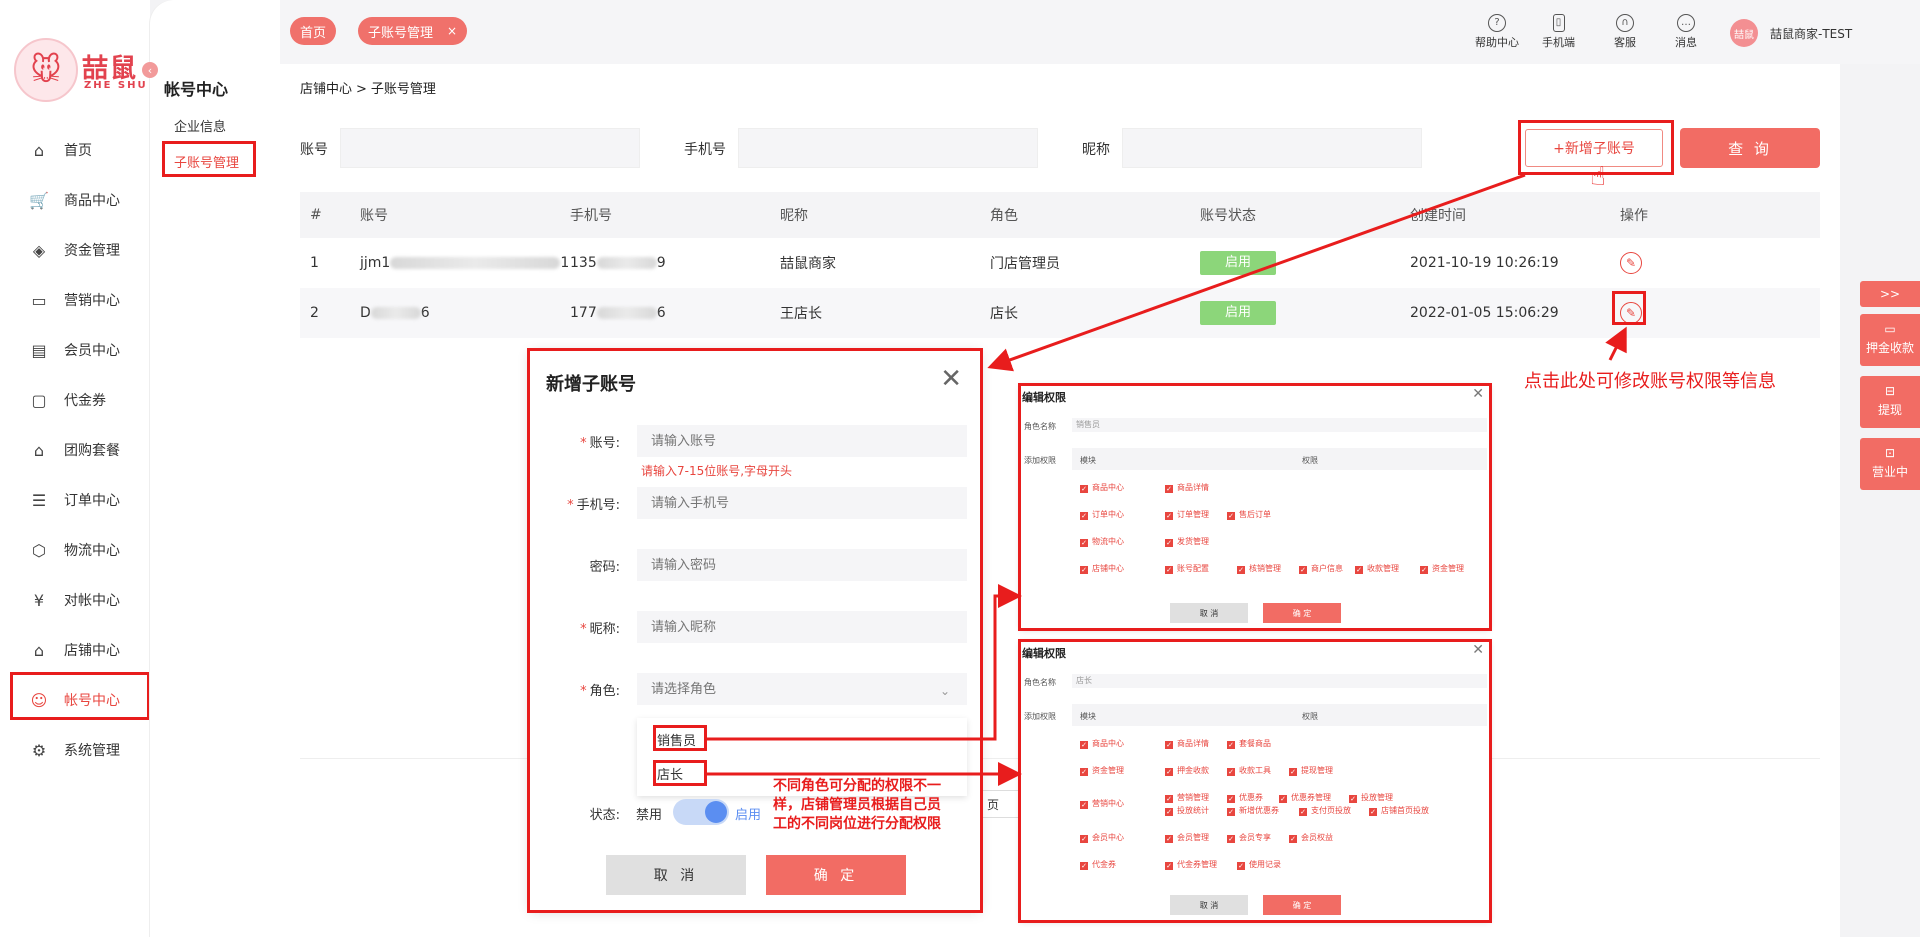 The image size is (1920, 937). I want to click on header-messages: … 消息, so click(1686, 32).